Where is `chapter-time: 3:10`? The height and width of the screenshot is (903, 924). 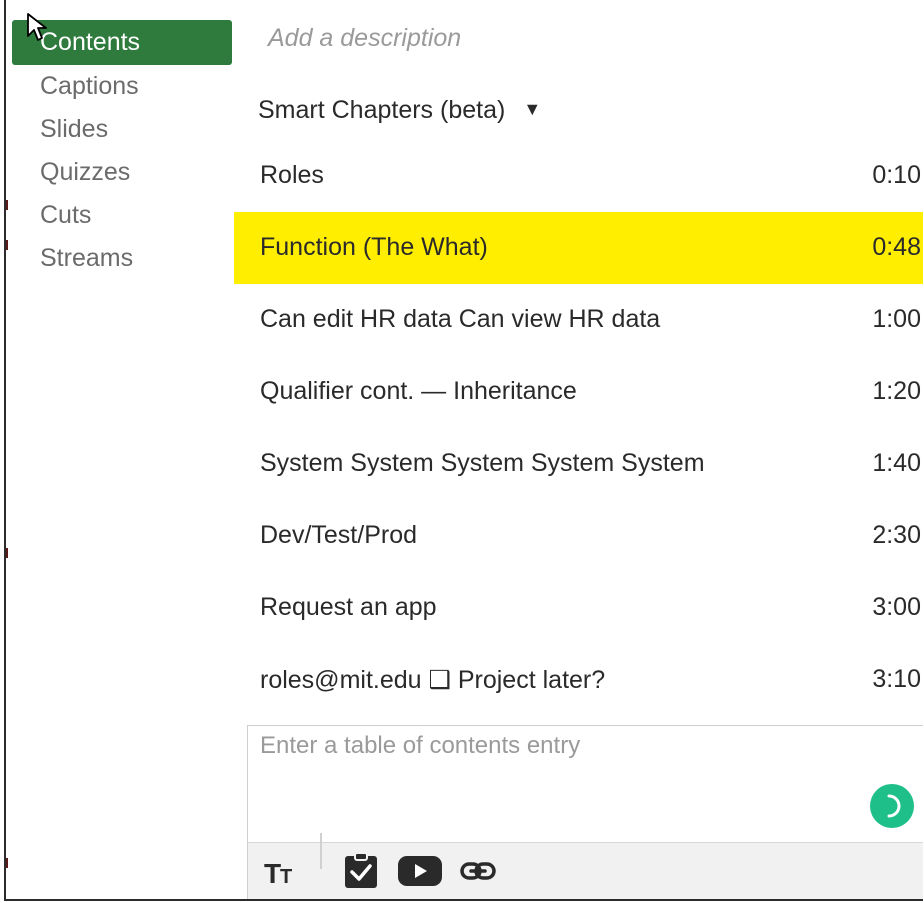
chapter-time: 3:10 is located at coordinates (896, 679).